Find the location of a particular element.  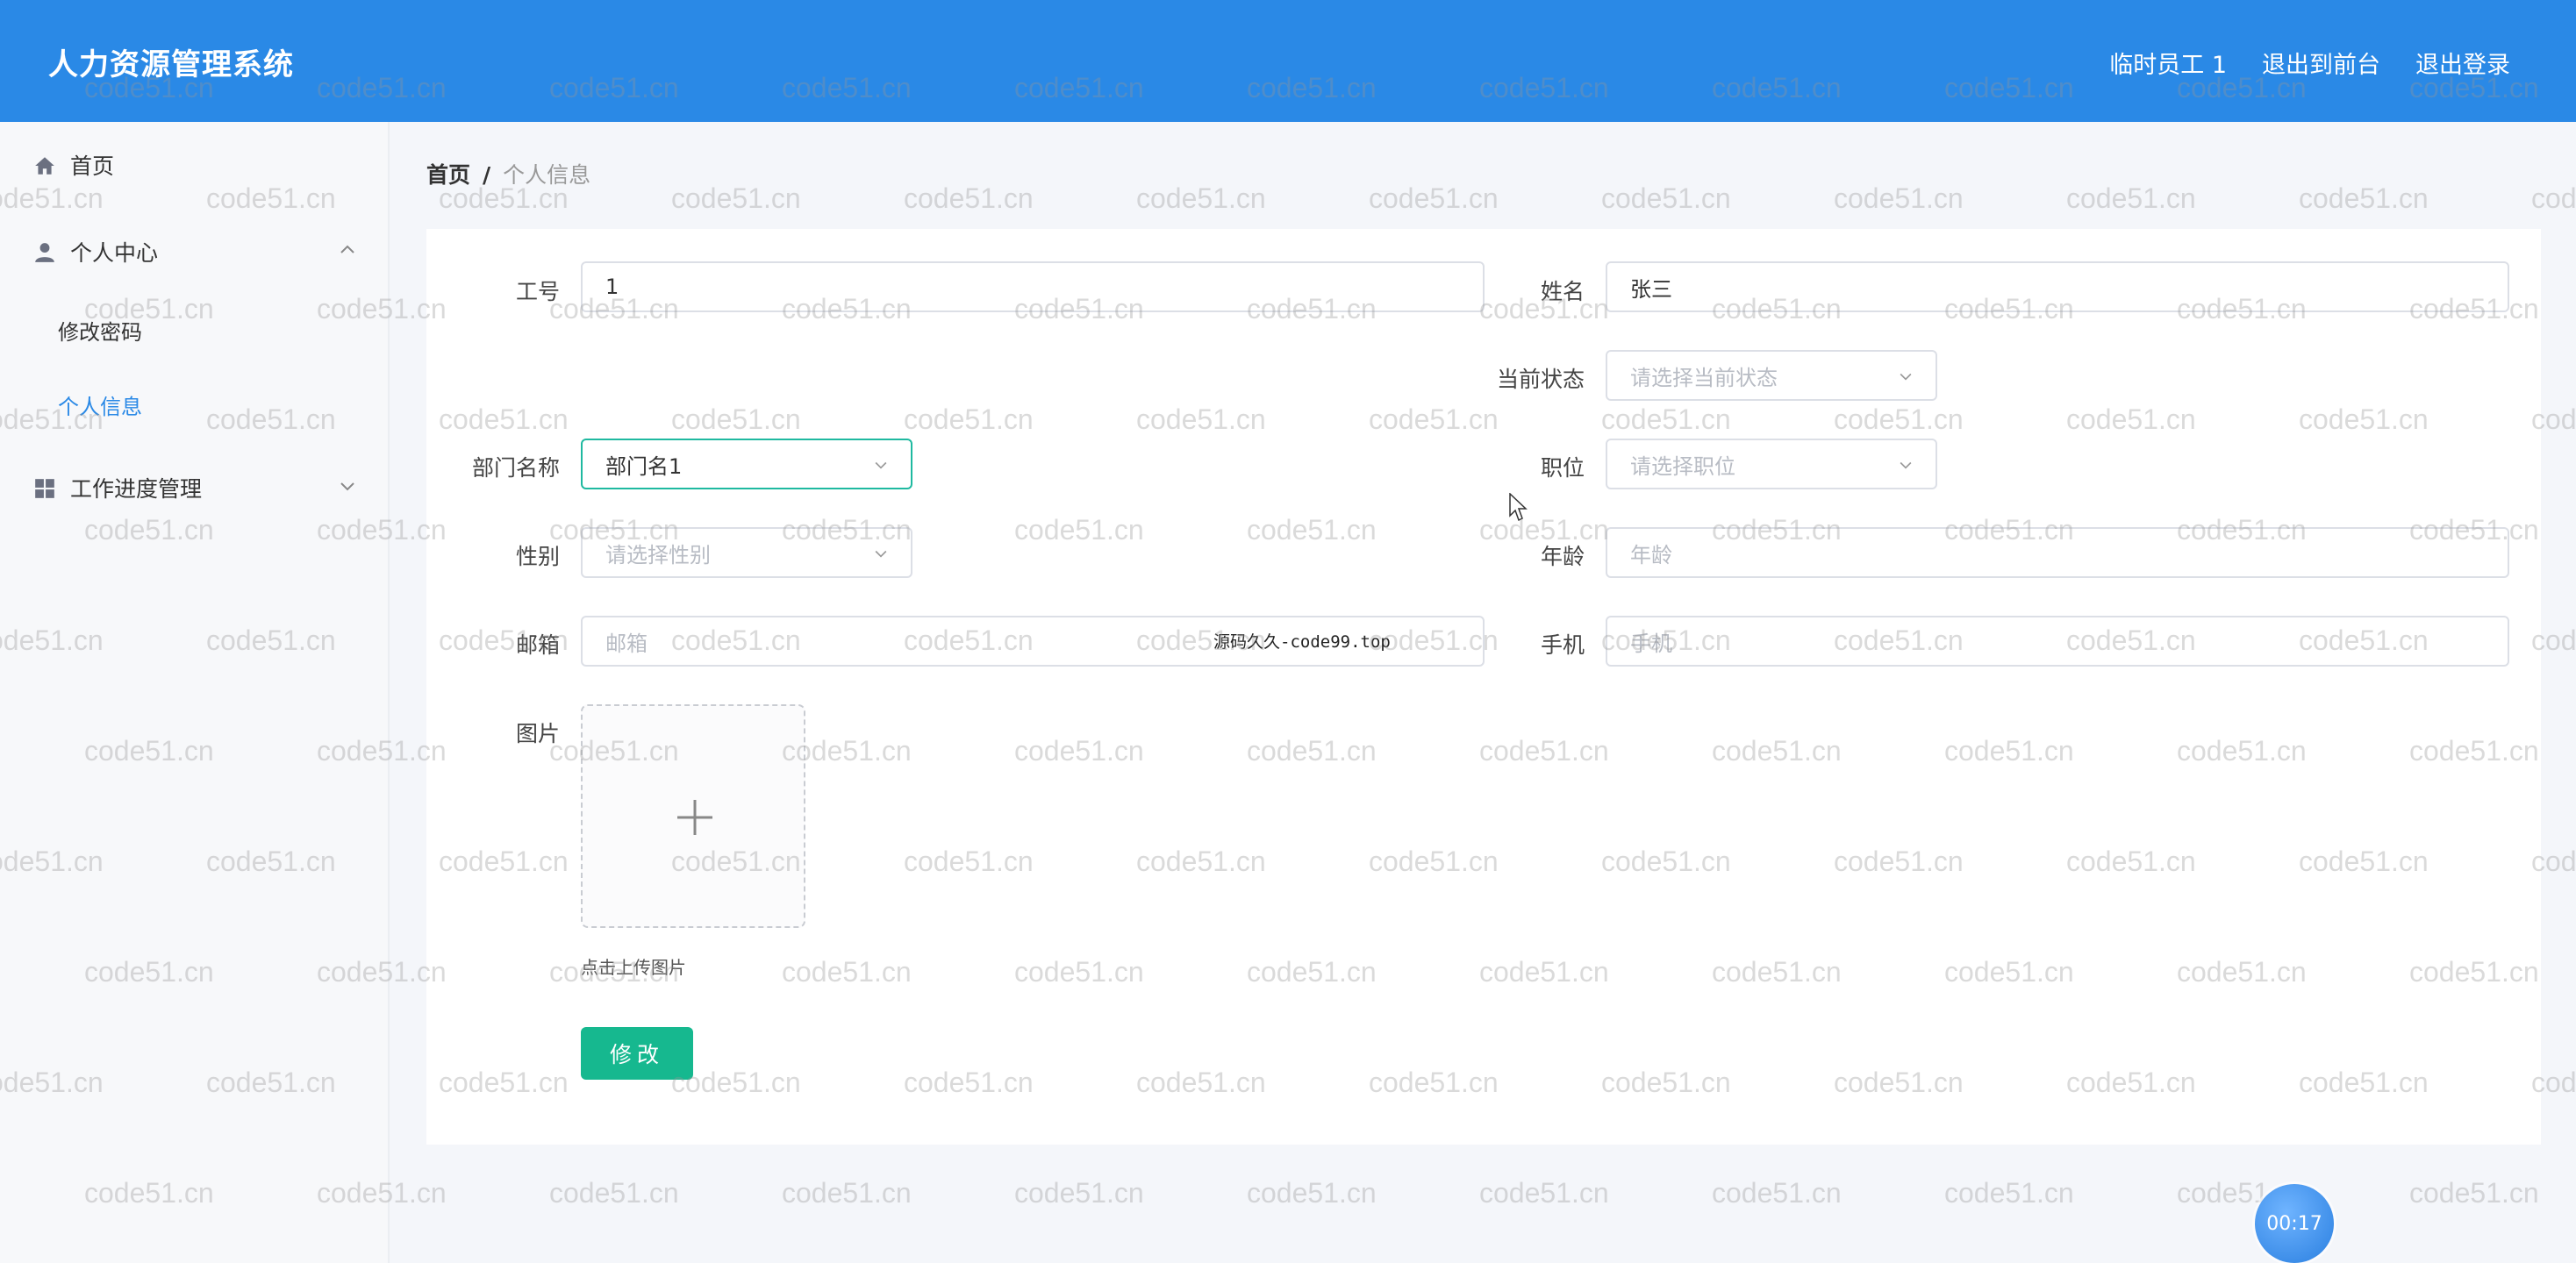

status-label: 当前状态 is located at coordinates (1540, 379).